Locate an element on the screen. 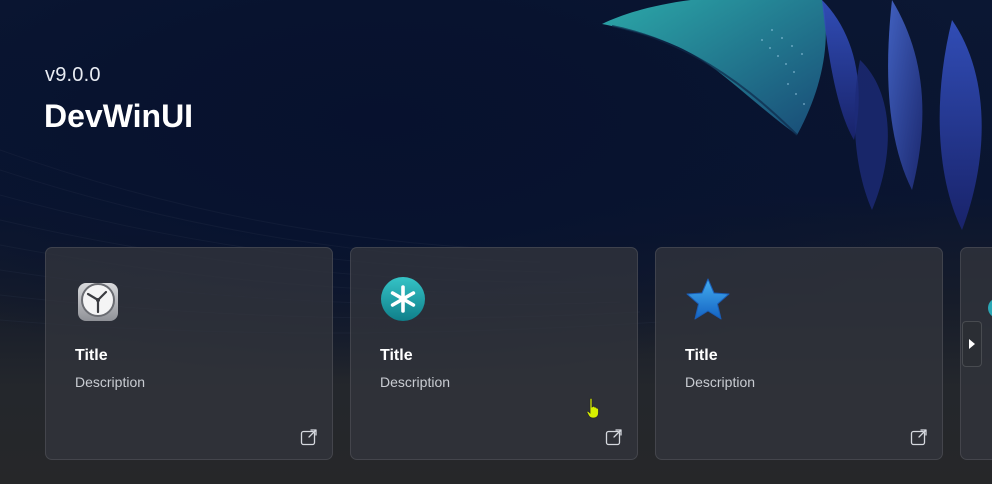  app-version: v9.0.0 is located at coordinates (73, 75).